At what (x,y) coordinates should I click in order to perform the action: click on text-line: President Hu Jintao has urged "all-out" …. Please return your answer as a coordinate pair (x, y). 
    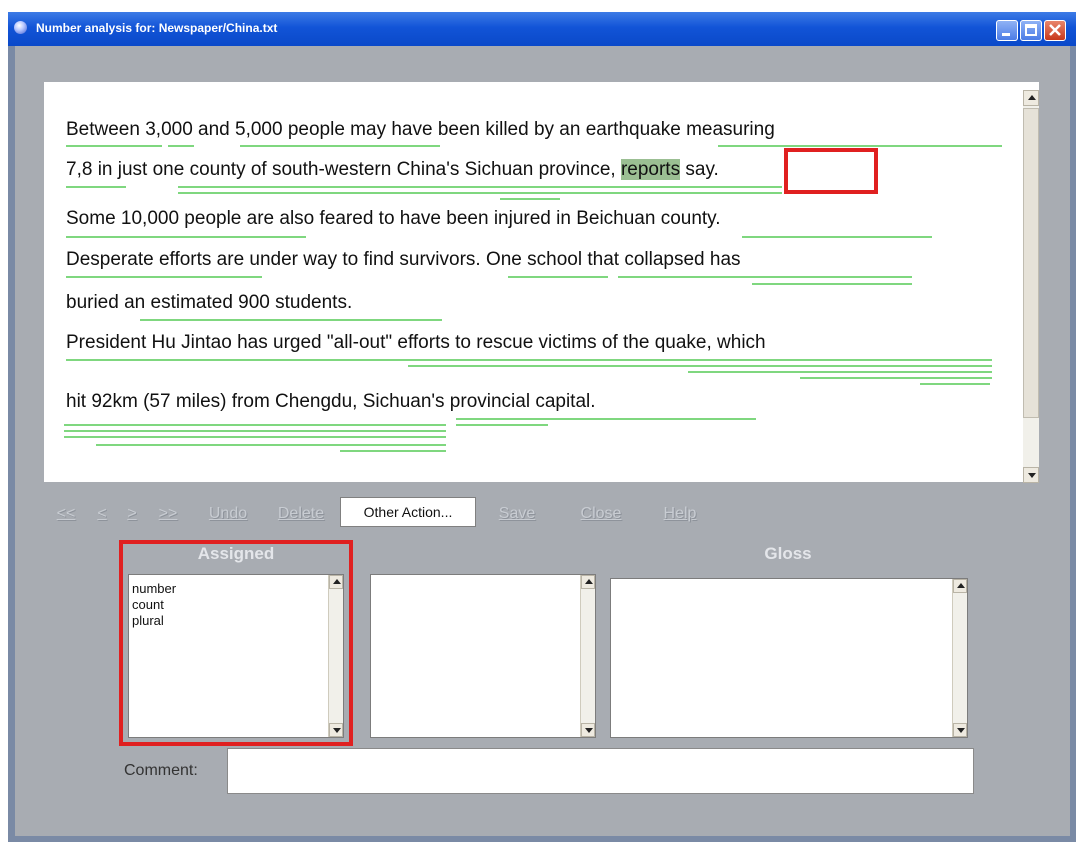
    Looking at the image, I should click on (416, 343).